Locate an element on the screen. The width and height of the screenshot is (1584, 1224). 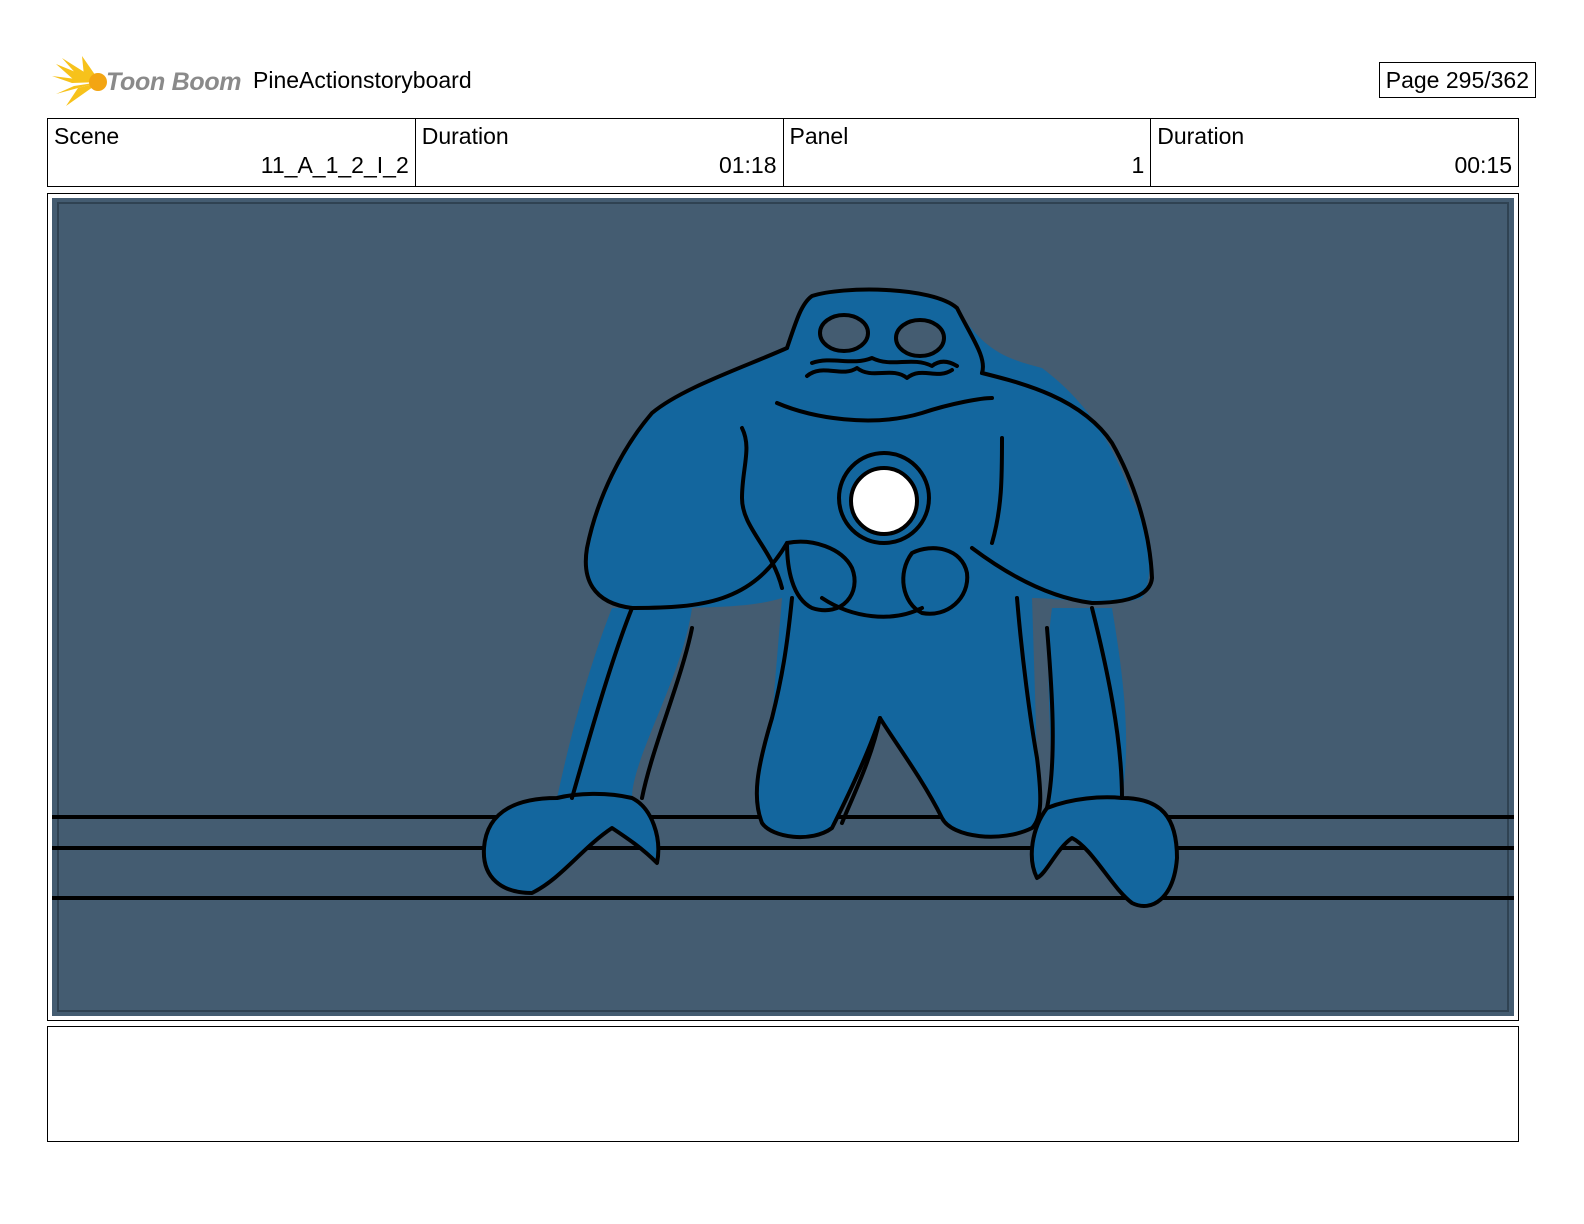
toon-boom-logo: Toon Boom is located at coordinates (147, 81).